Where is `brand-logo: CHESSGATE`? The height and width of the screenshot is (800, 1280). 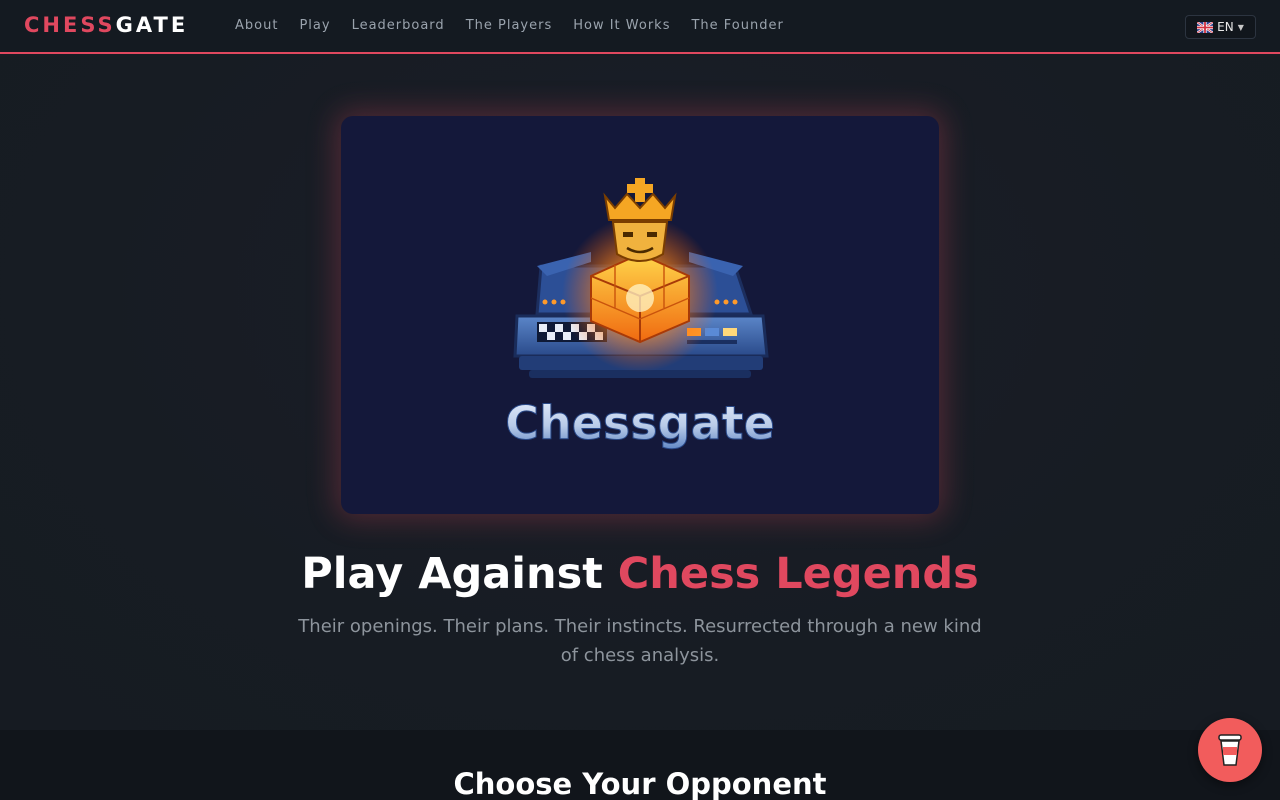 brand-logo: CHESSGATE is located at coordinates (106, 25).